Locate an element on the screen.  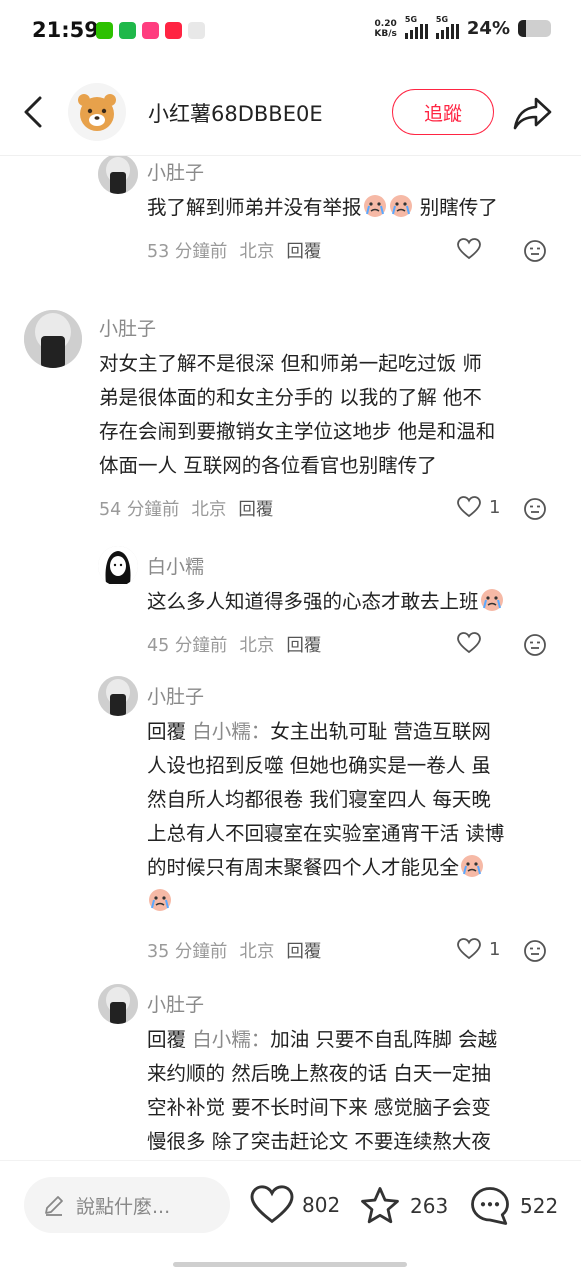
like-post-button: 802 is located at coordinates (295, 1205).